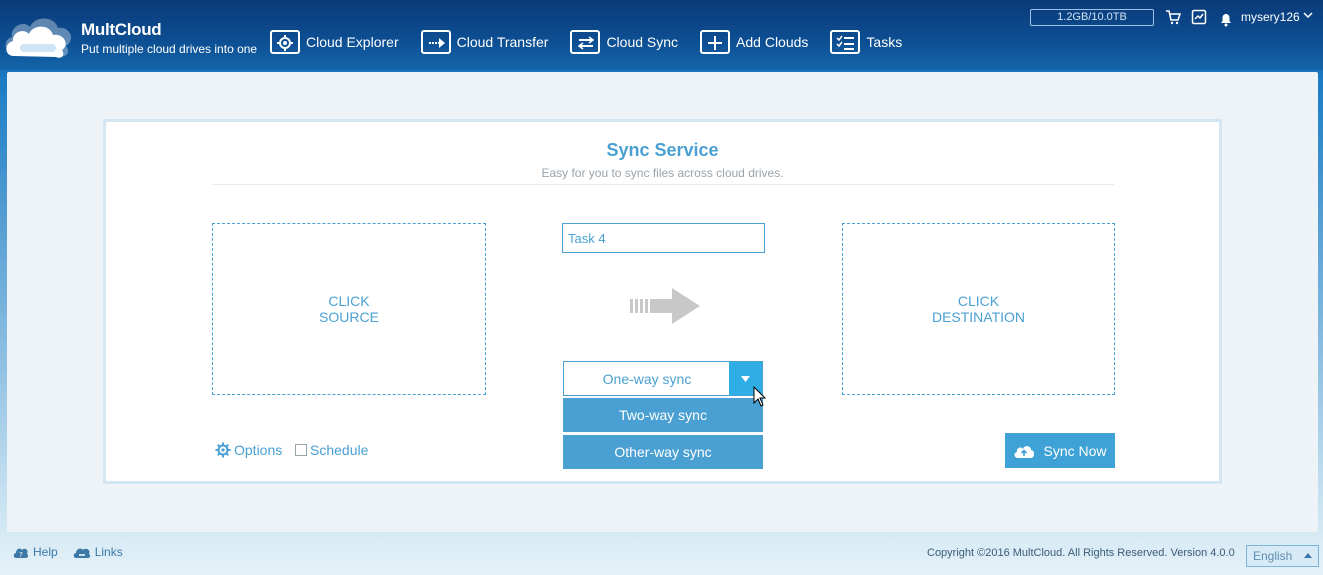 The image size is (1323, 575). What do you see at coordinates (352, 42) in the screenshot?
I see `nav-label: Cloud Explorer` at bounding box center [352, 42].